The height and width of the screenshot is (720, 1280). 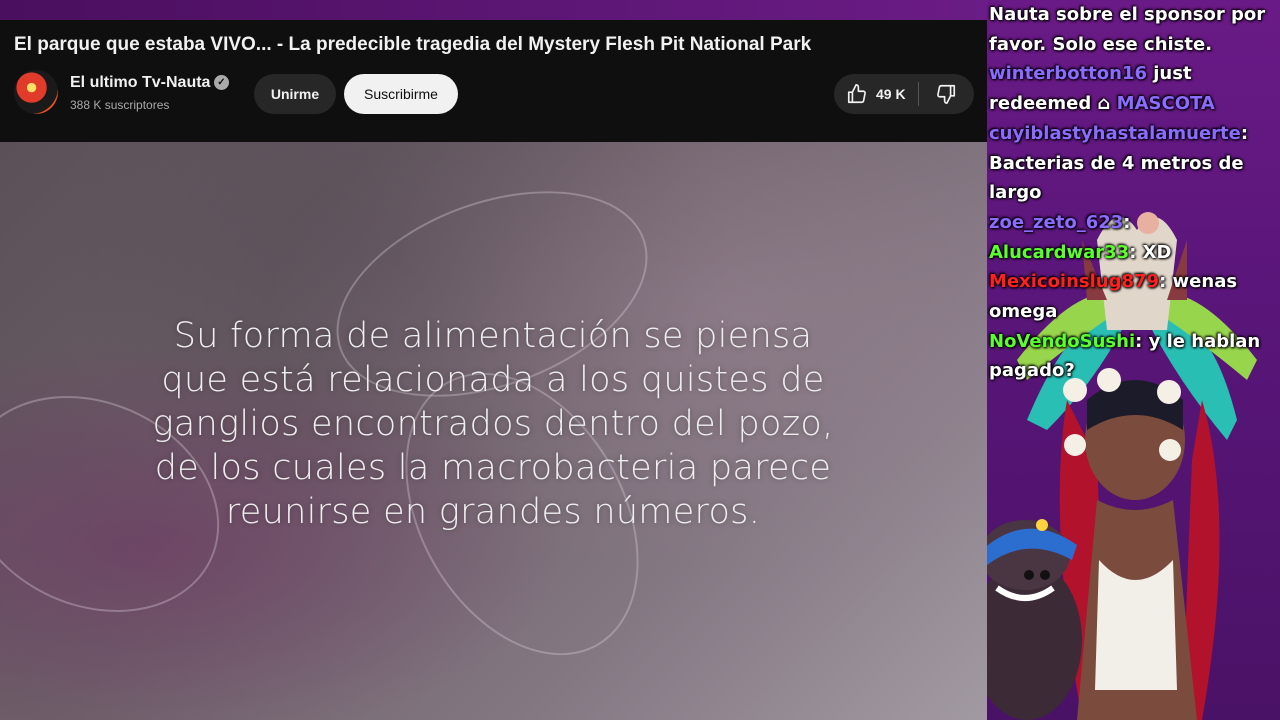 What do you see at coordinates (401, 94) in the screenshot?
I see `subscribe-button: Suscribirme` at bounding box center [401, 94].